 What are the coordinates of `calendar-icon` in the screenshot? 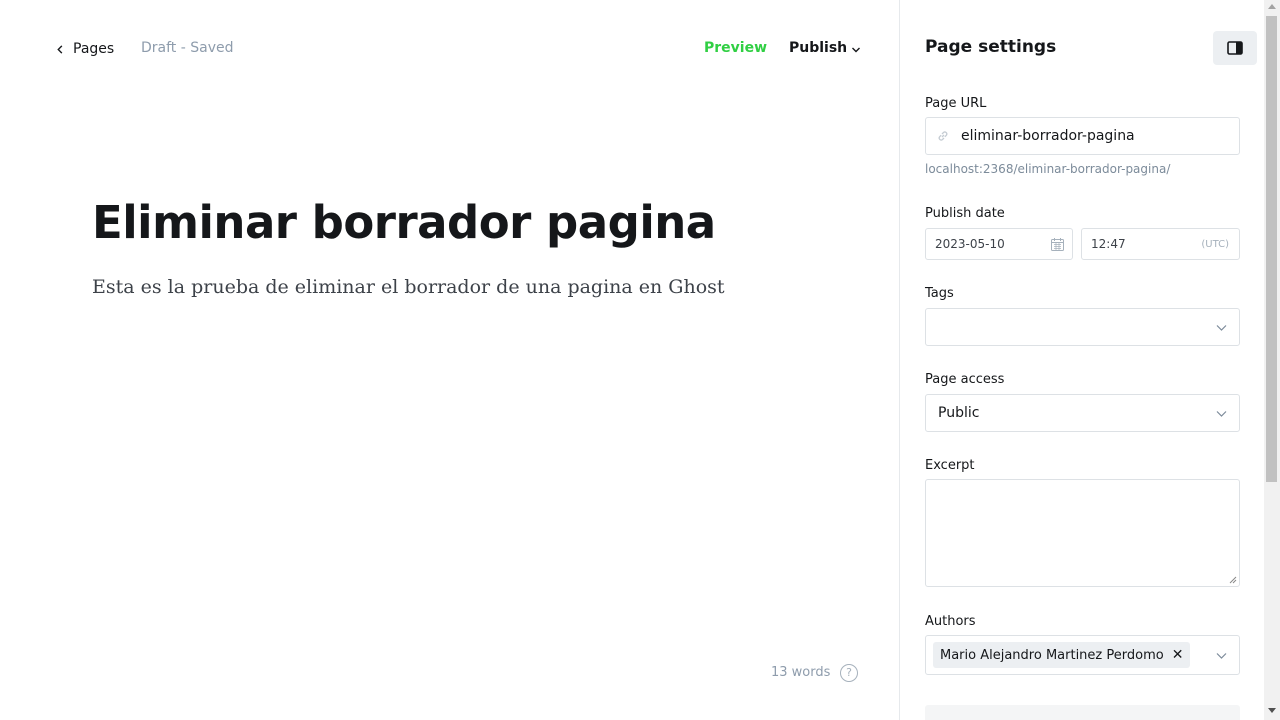 It's located at (1057, 244).